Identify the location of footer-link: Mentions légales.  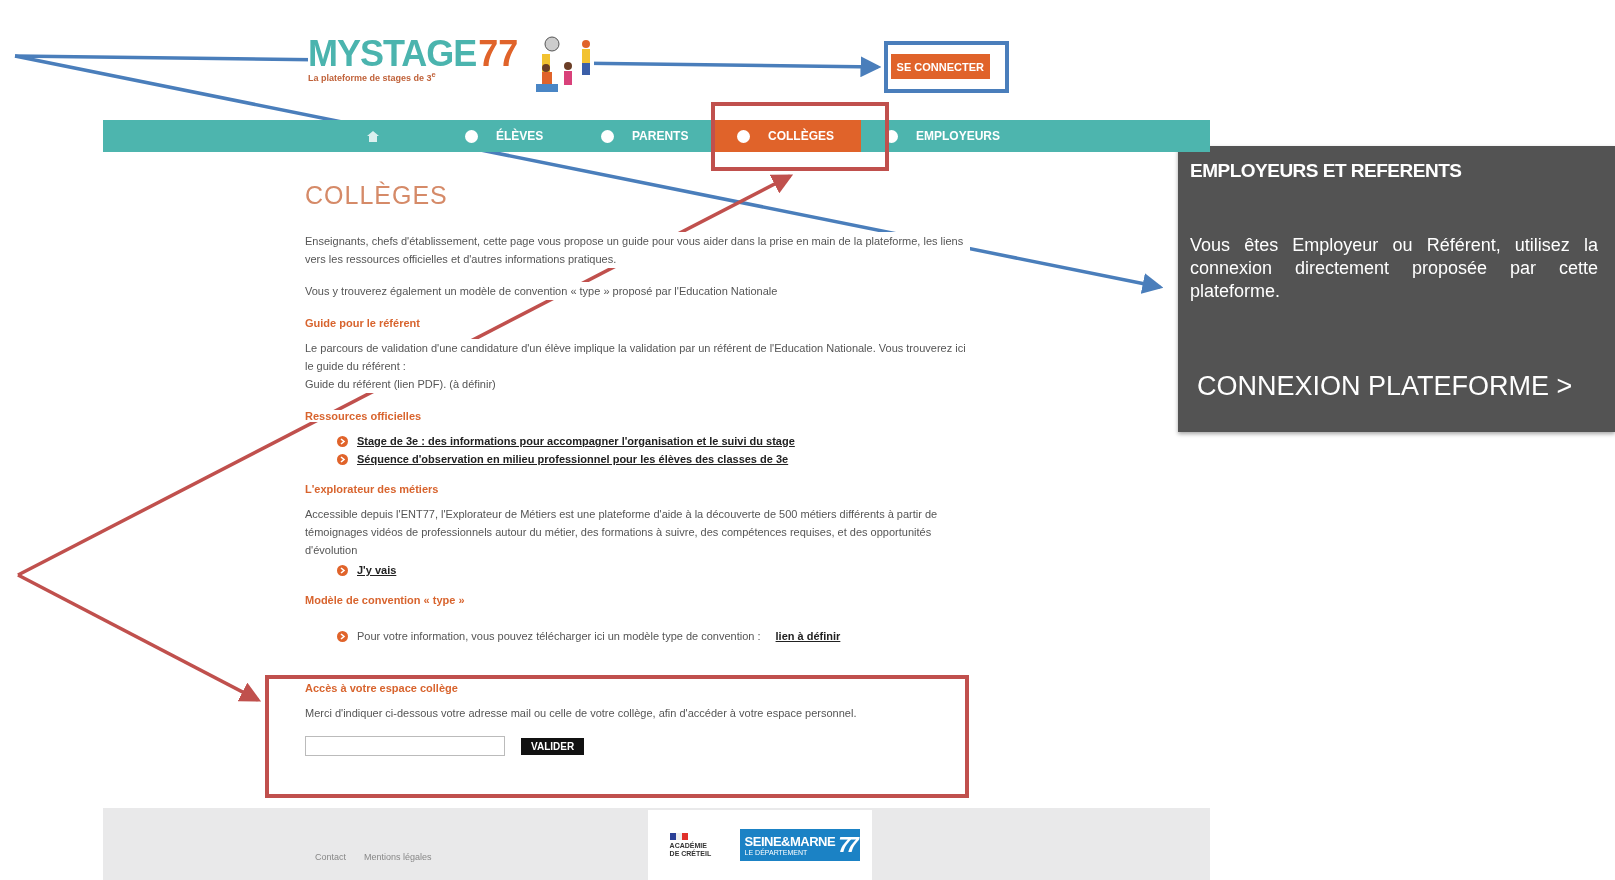
(398, 857).